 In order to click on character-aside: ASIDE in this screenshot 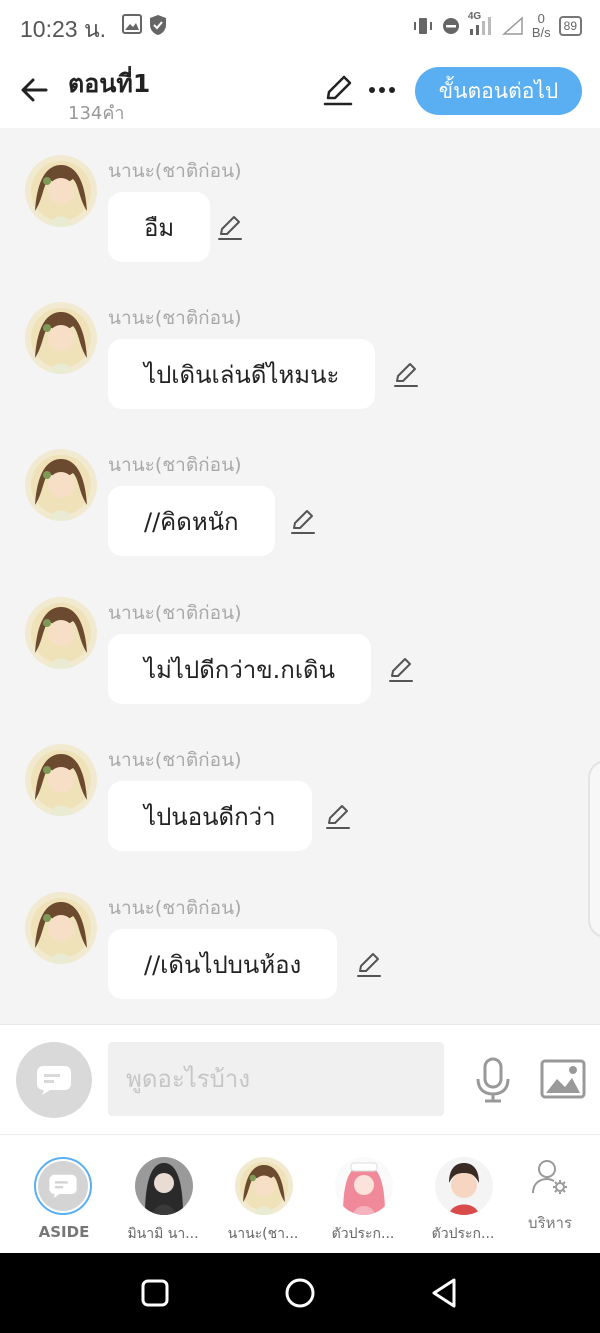, I will do `click(50, 1194)`.